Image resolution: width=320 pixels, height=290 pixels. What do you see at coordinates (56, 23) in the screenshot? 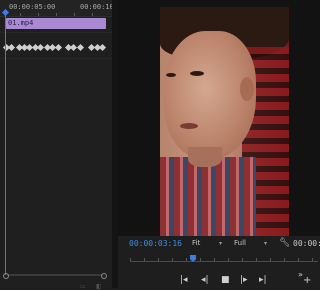
I see `video-clip: 01.mp4` at bounding box center [56, 23].